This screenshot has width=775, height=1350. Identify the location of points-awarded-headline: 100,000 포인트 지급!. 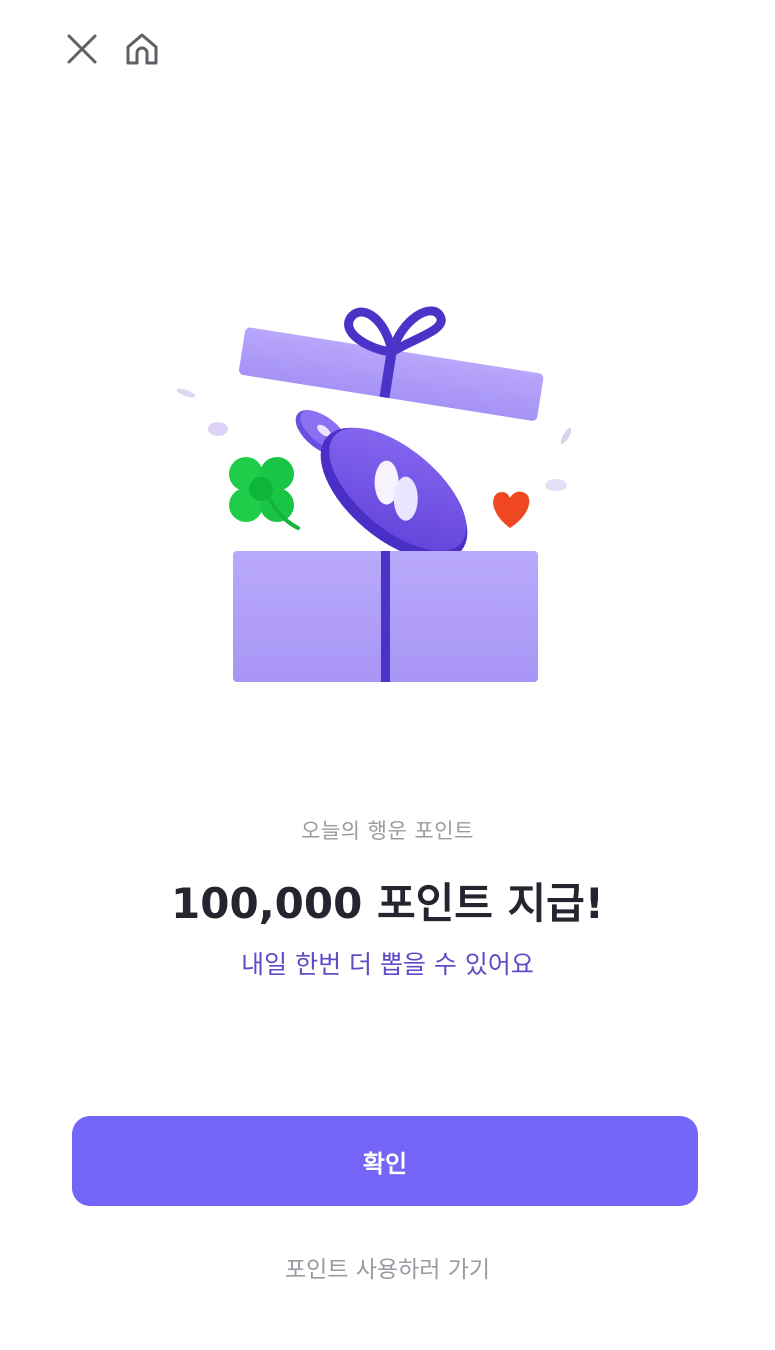
(387, 903).